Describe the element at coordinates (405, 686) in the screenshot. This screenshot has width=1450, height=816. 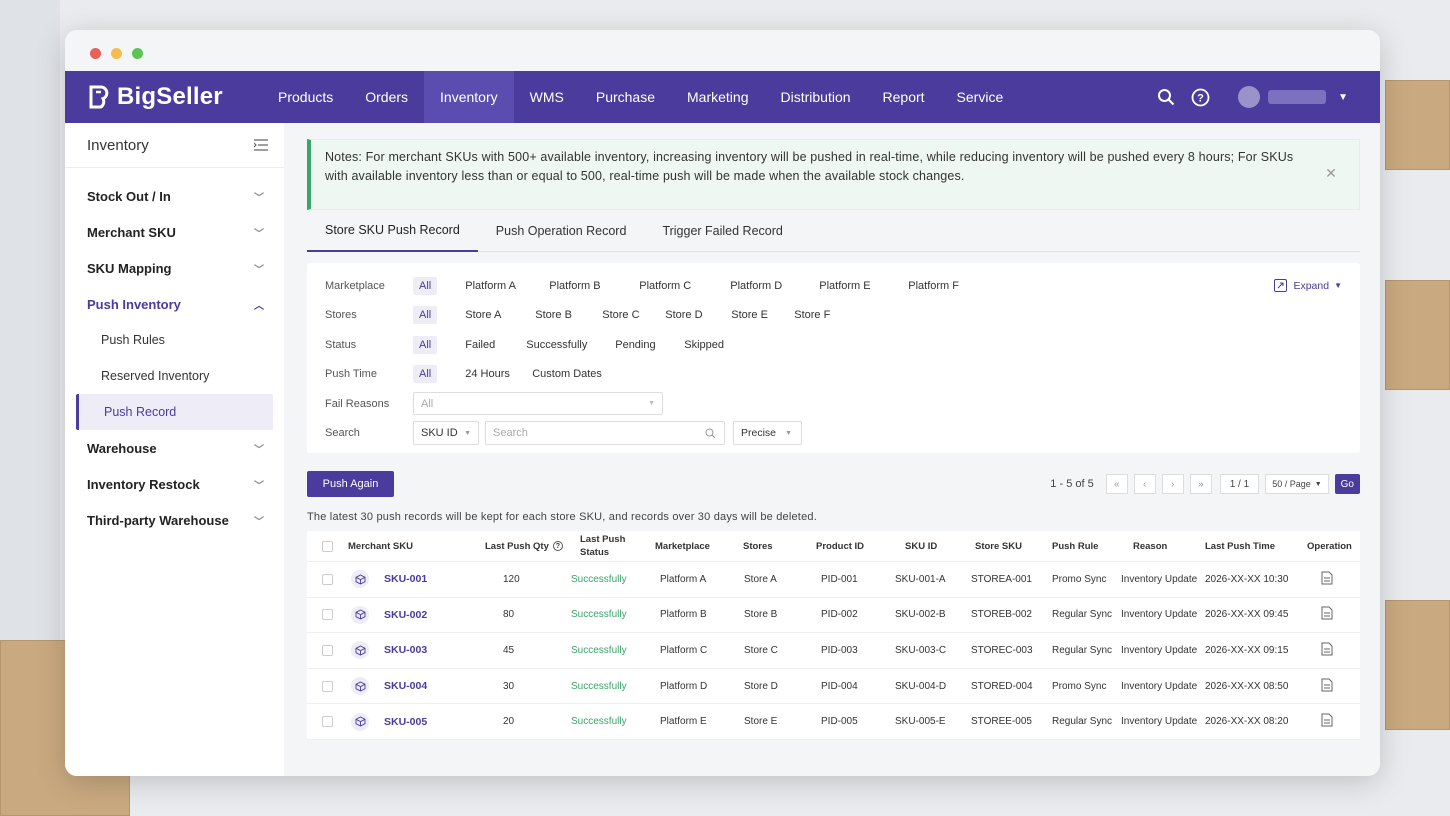
I see `merchant-sku-link: SKU-004` at that location.